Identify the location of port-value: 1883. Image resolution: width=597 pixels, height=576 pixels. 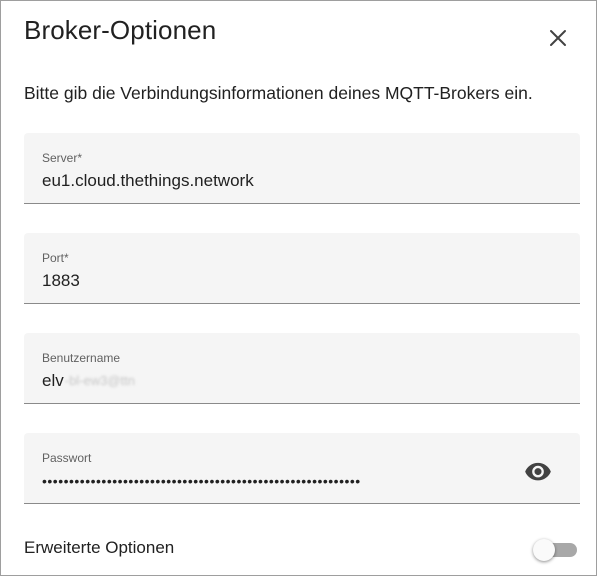
(61, 281).